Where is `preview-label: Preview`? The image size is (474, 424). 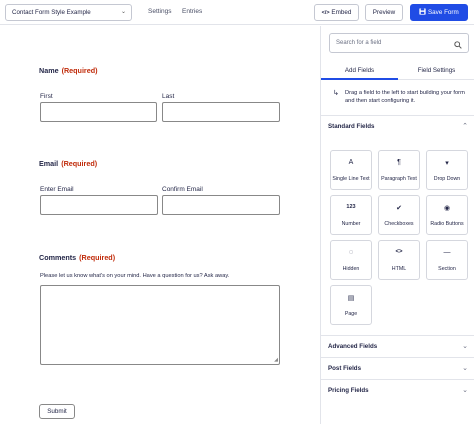
preview-label: Preview is located at coordinates (384, 12).